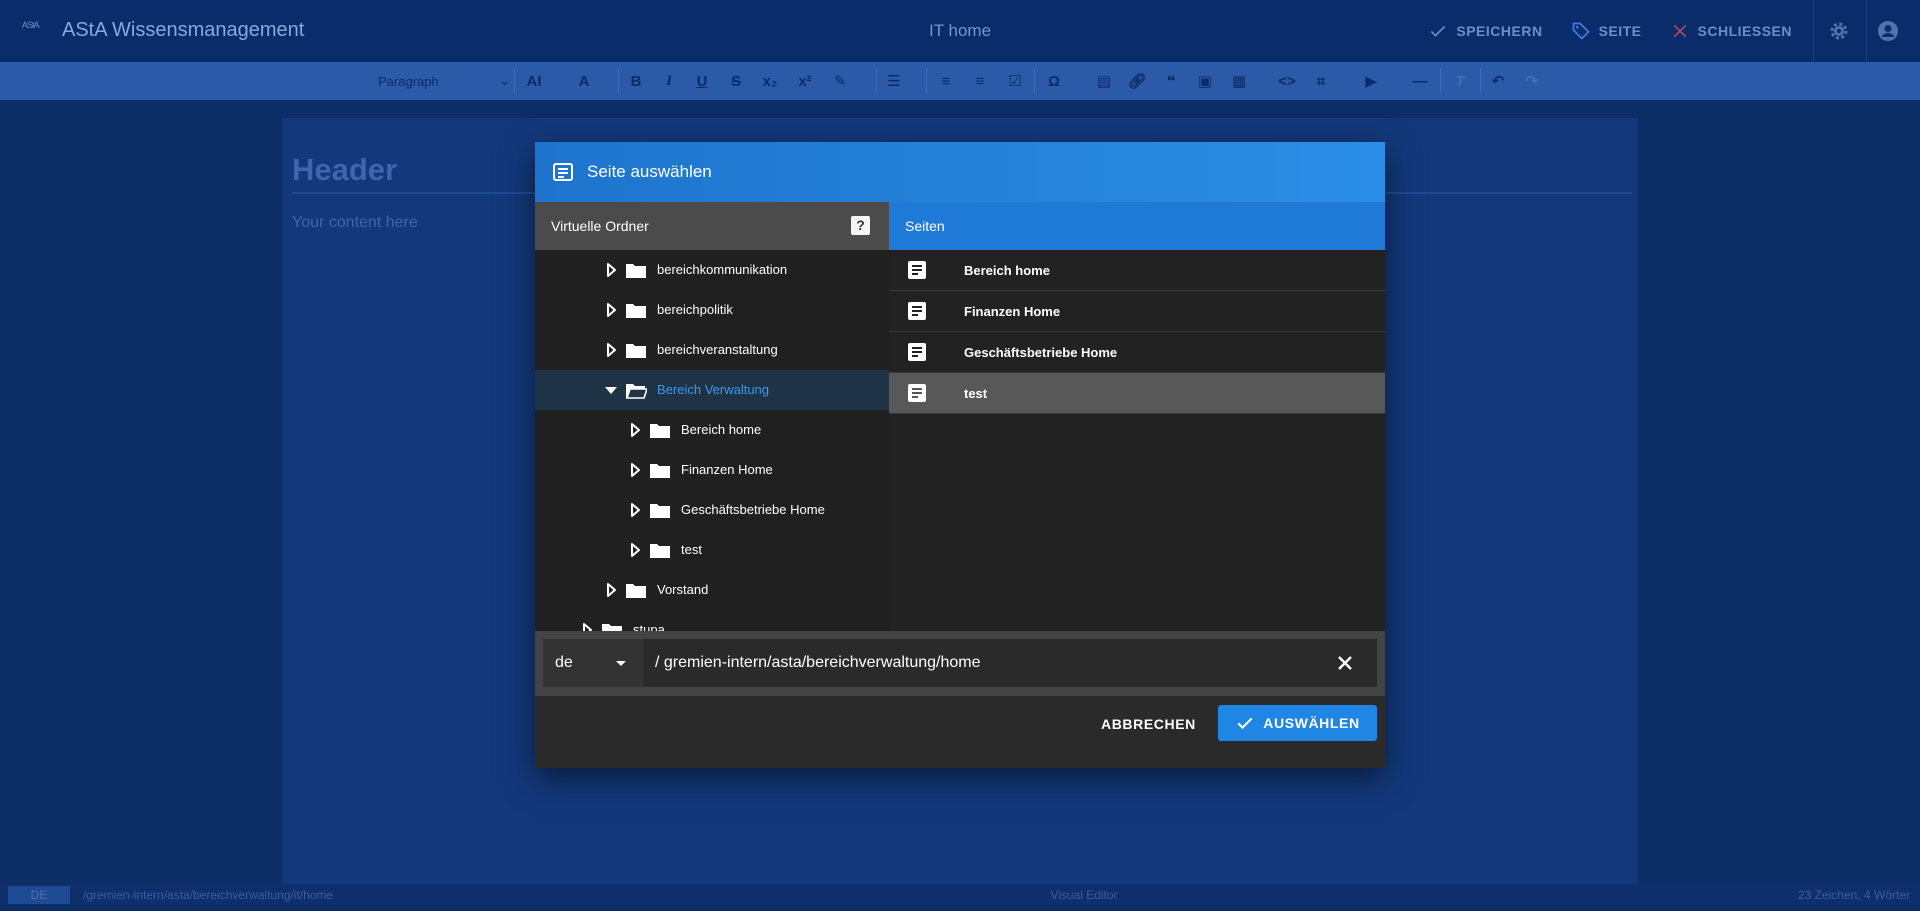  Describe the element at coordinates (504, 80) in the screenshot. I see `chevron-down-icon: ⌄` at that location.